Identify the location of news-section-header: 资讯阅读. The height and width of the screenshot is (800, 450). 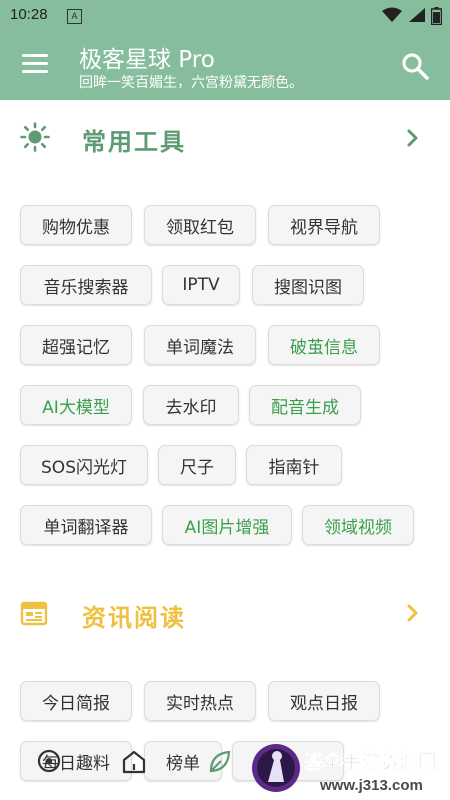
(225, 613).